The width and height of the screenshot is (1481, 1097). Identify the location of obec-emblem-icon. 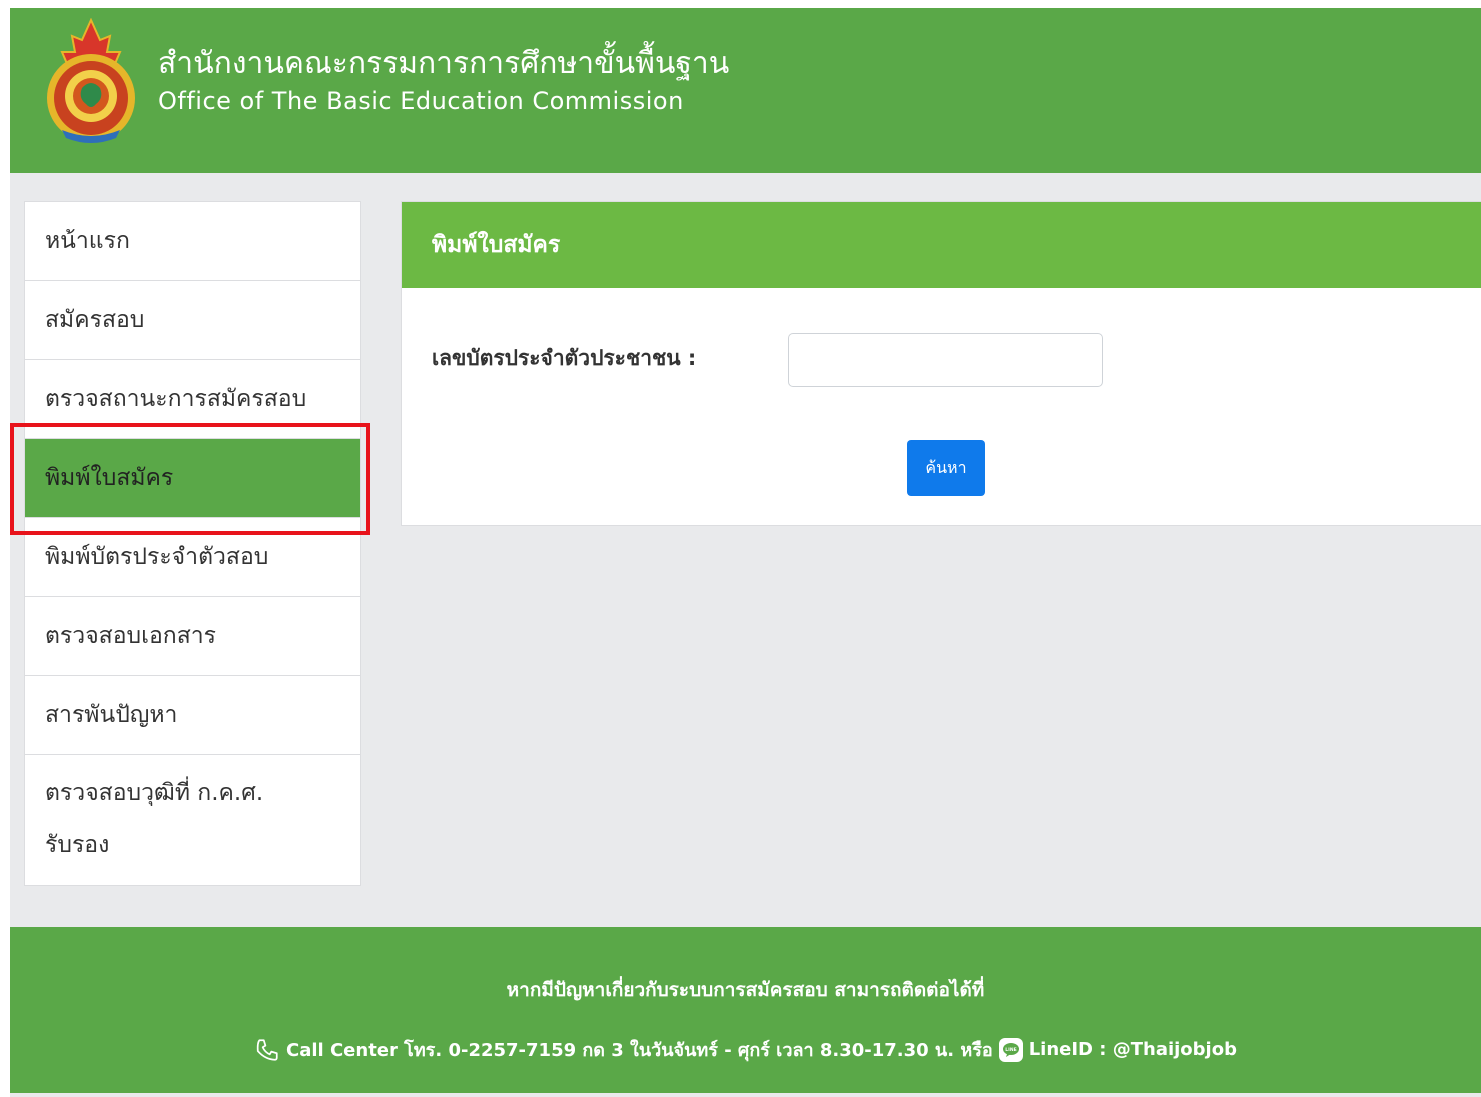
(91, 80).